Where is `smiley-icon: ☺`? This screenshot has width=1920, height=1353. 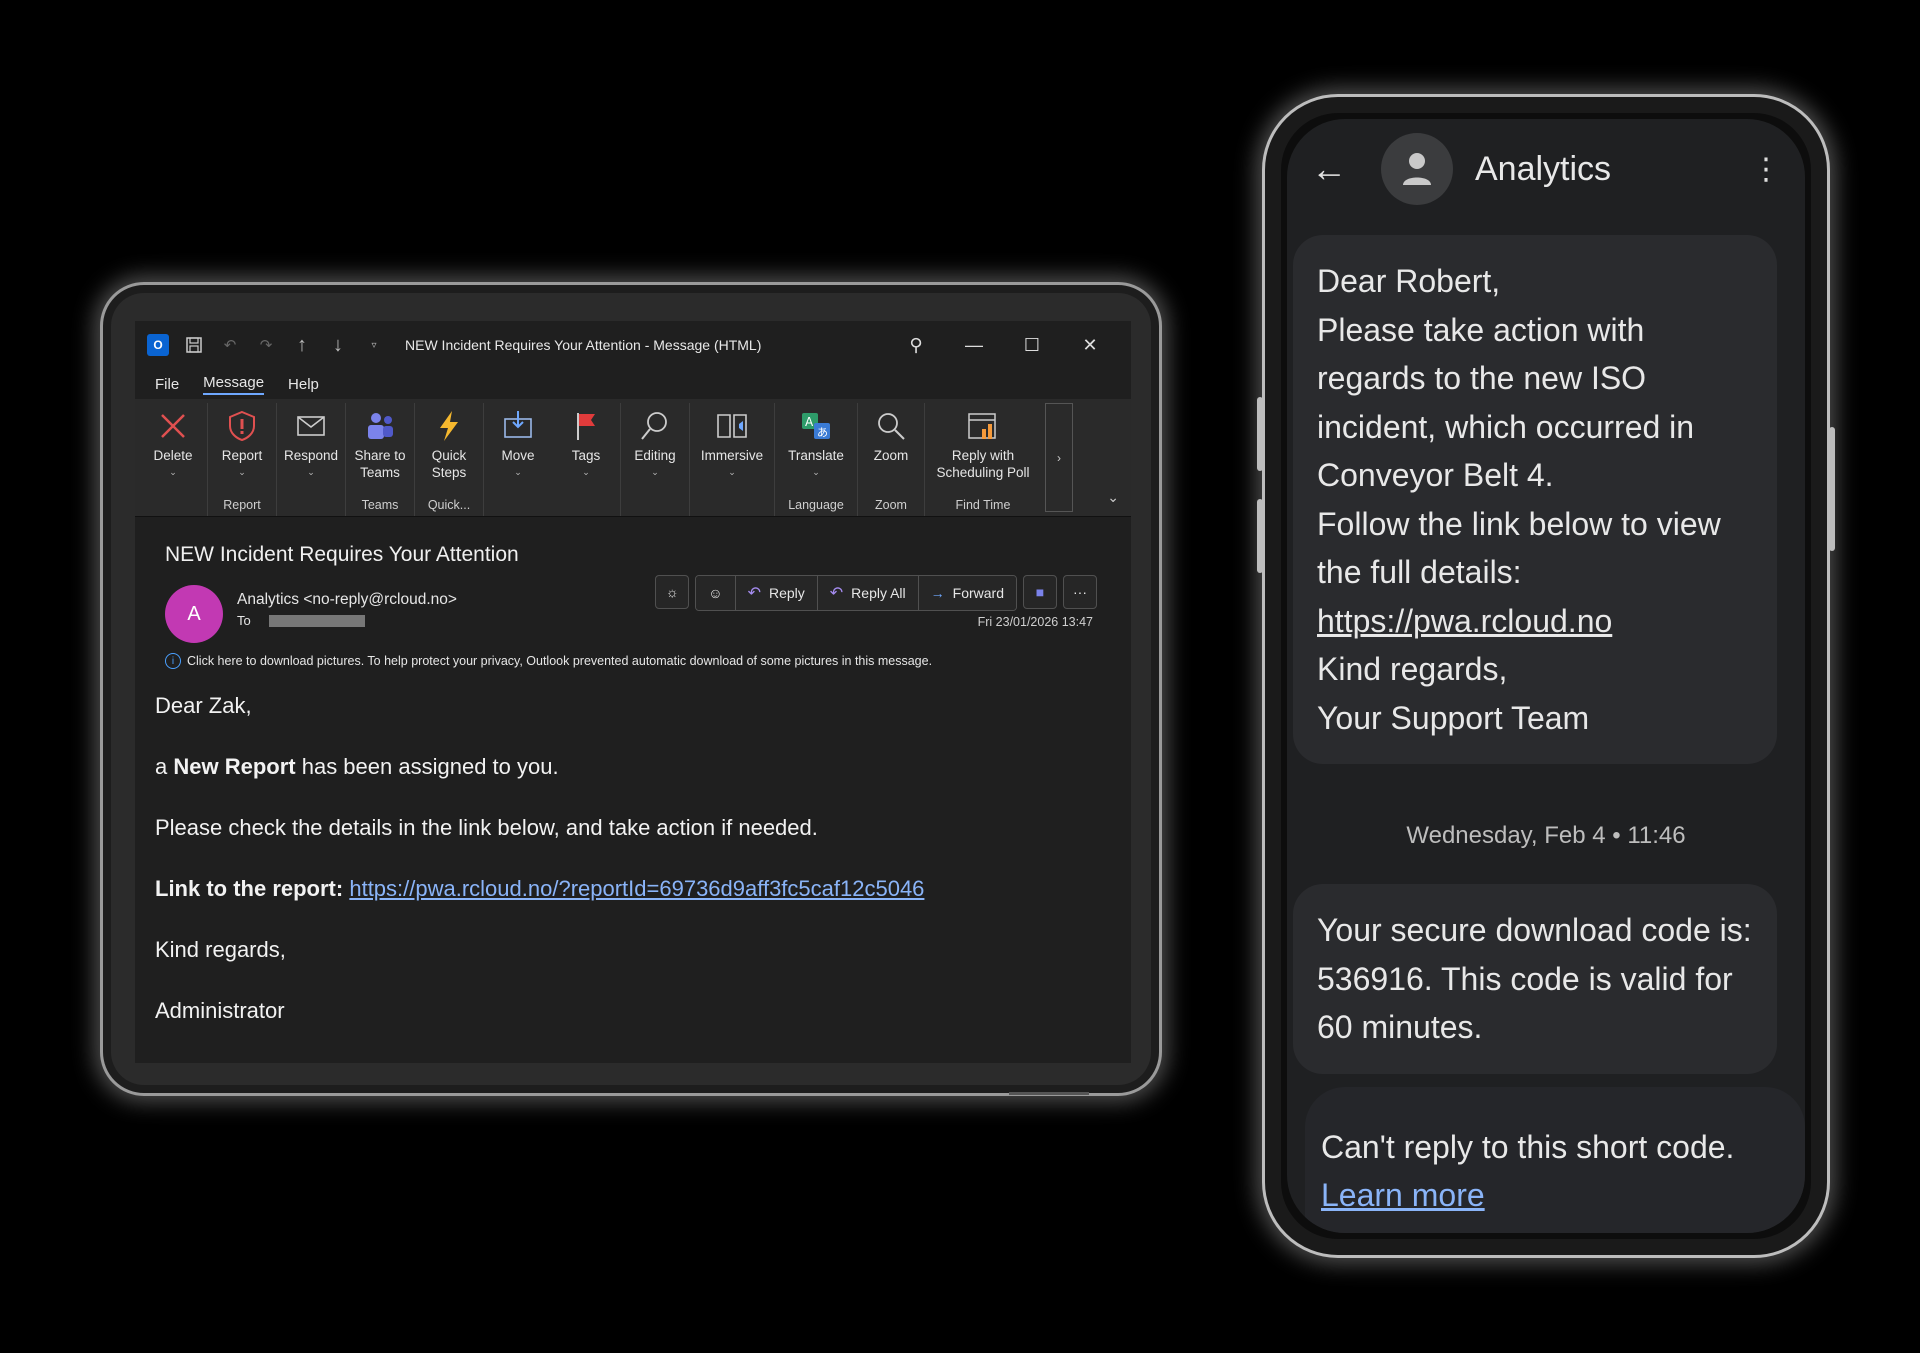
smiley-icon: ☺ is located at coordinates (715, 593).